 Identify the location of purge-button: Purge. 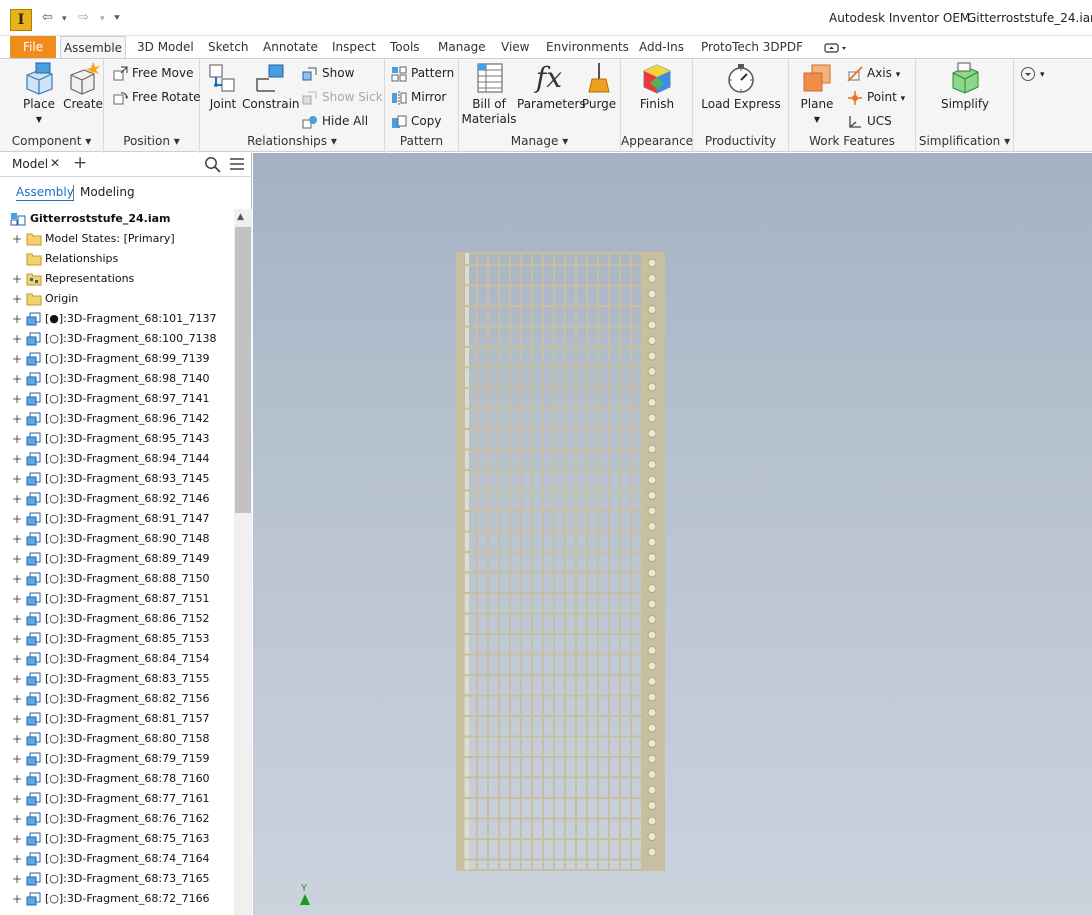
(599, 86).